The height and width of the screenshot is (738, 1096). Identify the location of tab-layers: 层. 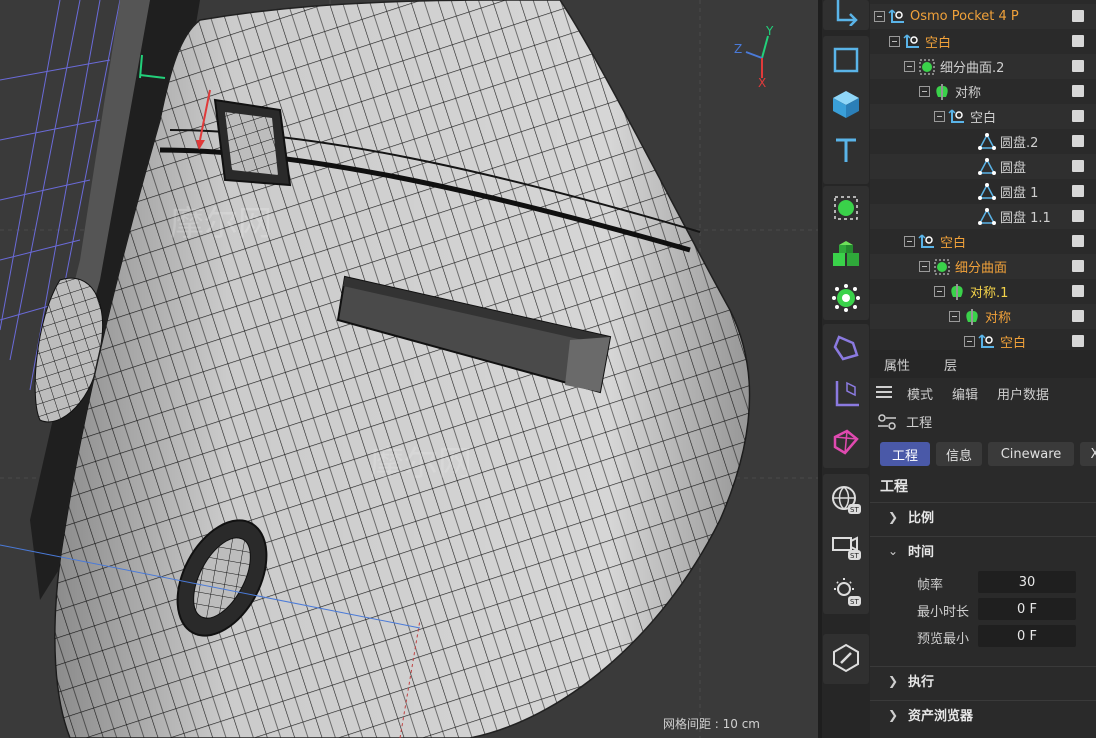
(950, 364).